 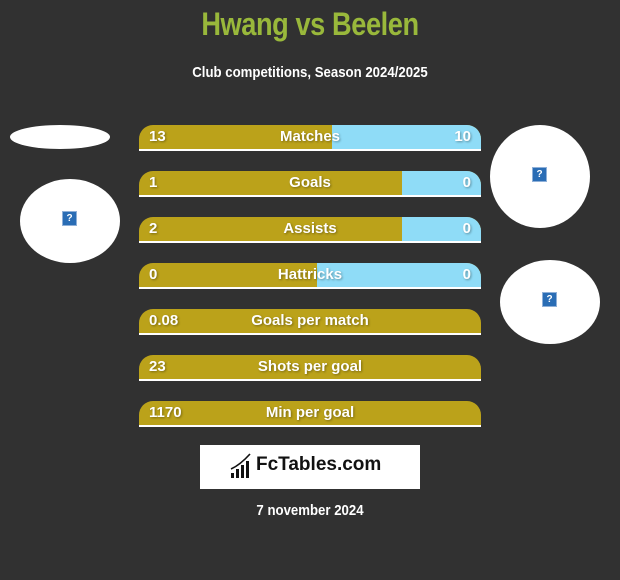 I want to click on stat-bar-shots-per-goal: 23 Shots per goal, so click(x=310, y=368).